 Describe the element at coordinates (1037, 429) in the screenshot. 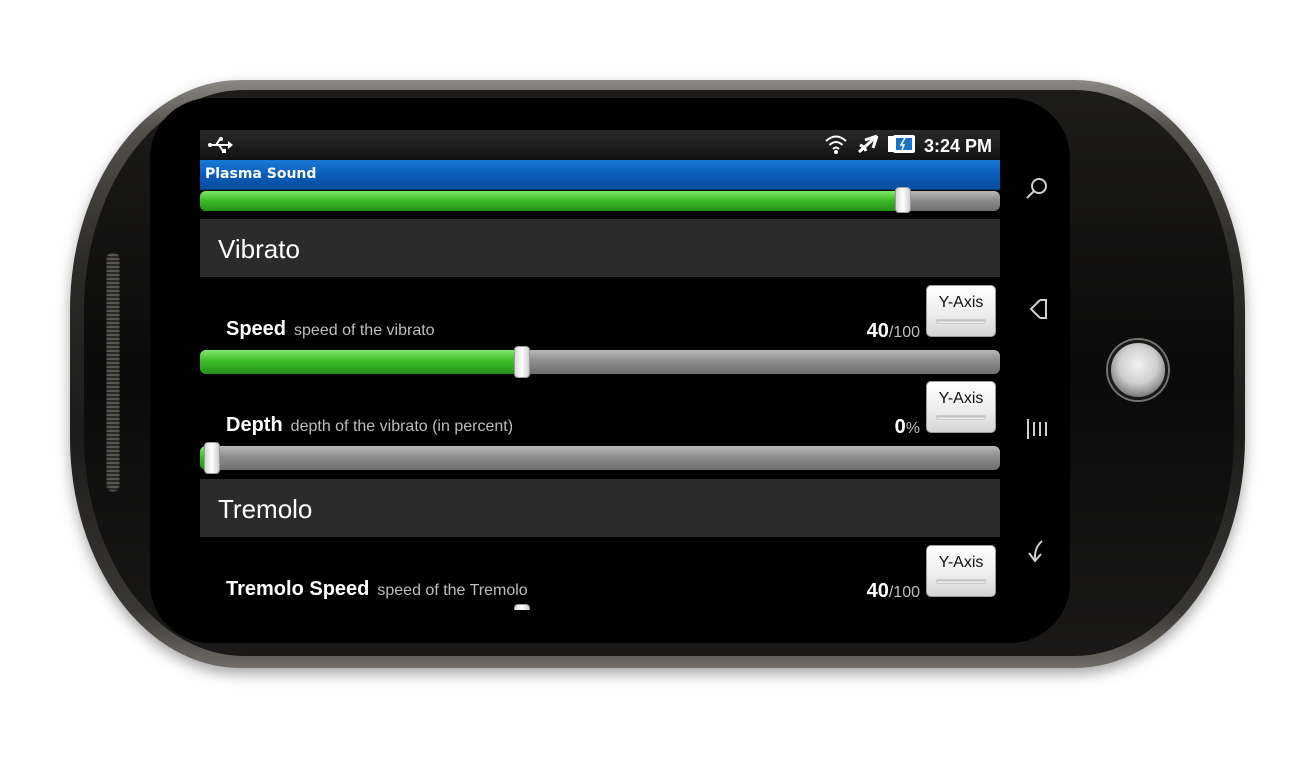

I see `menu-key-icon` at that location.